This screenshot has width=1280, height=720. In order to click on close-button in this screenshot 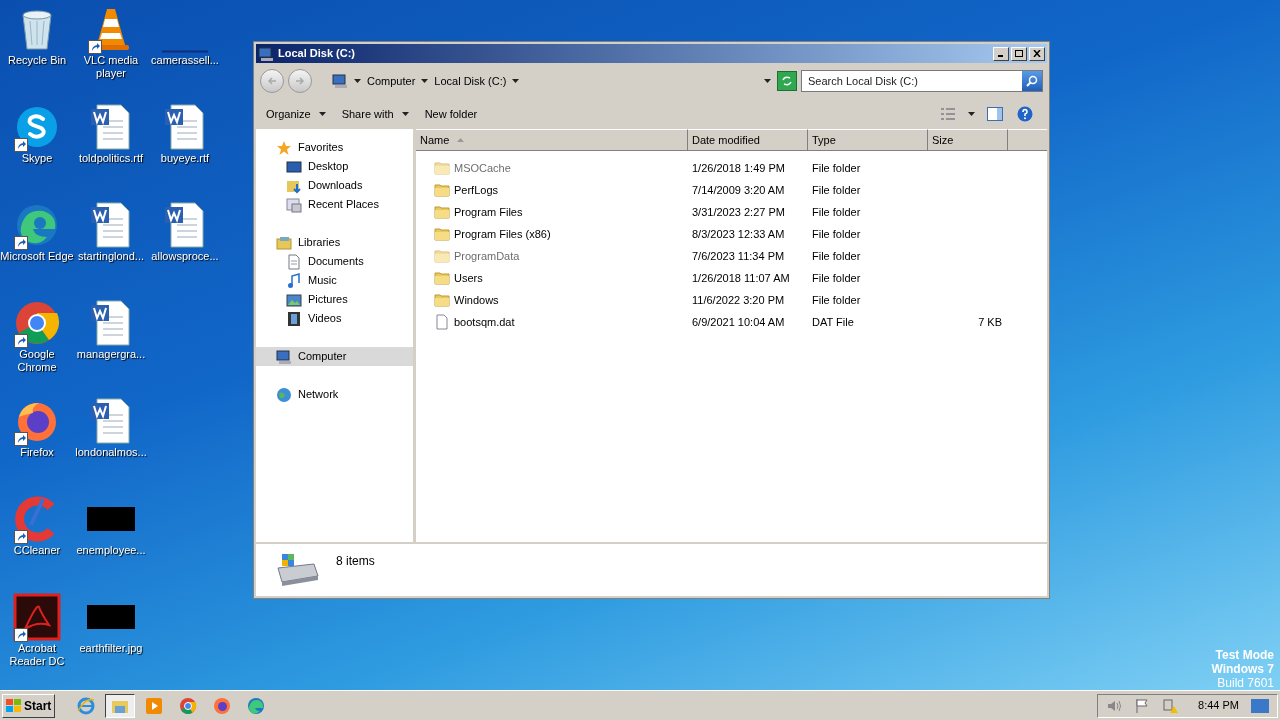, I will do `click(1037, 53)`.